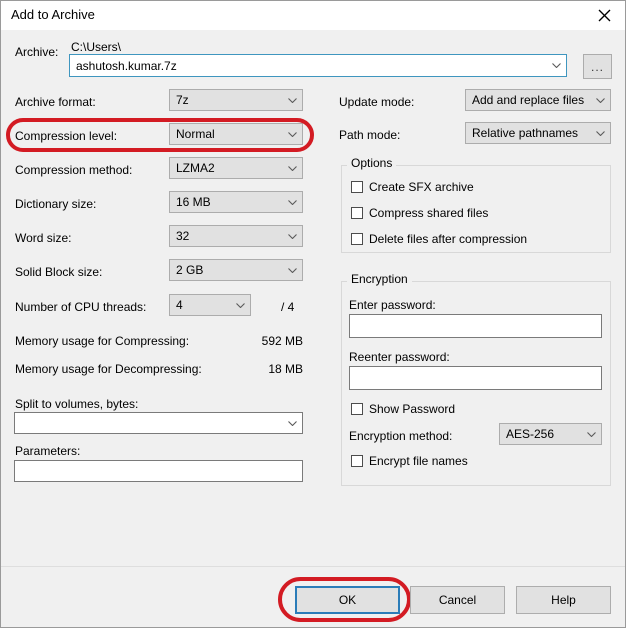 Image resolution: width=626 pixels, height=628 pixels. Describe the element at coordinates (475, 326) in the screenshot. I see `enter-password-input` at that location.